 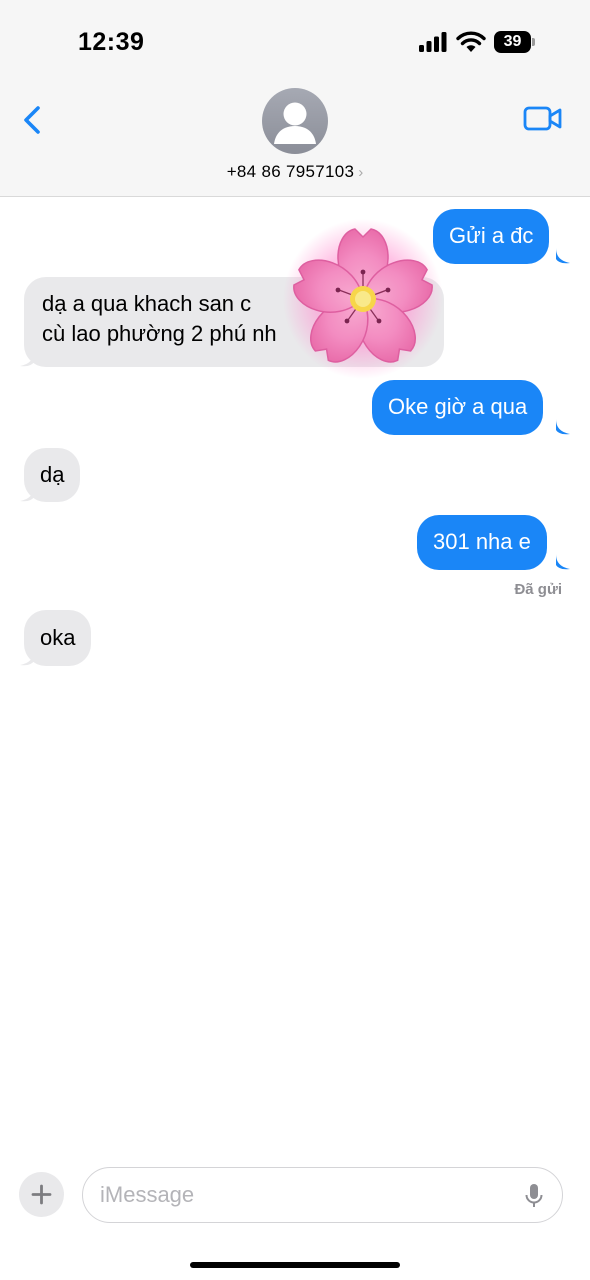 What do you see at coordinates (482, 542) in the screenshot?
I see `message-bubble-outgoing: 301 nha e` at bounding box center [482, 542].